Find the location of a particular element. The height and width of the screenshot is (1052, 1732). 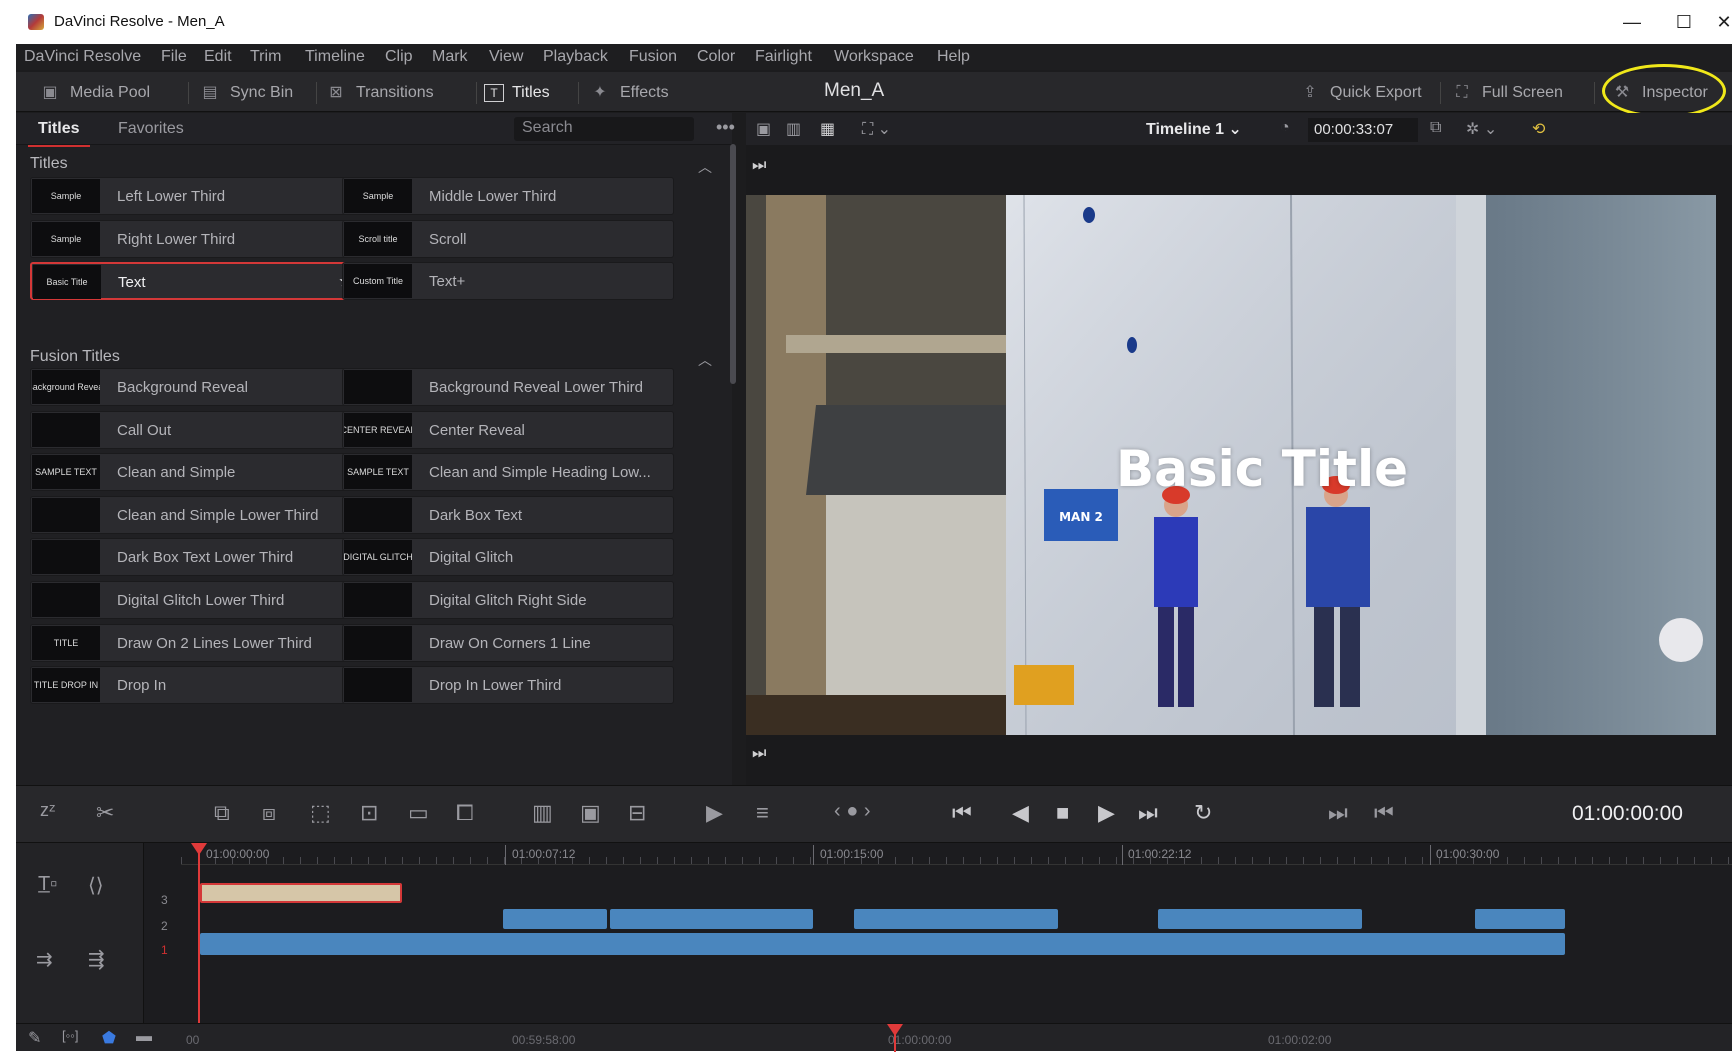

insert-clip-icon: ⧉ is located at coordinates (222, 813).